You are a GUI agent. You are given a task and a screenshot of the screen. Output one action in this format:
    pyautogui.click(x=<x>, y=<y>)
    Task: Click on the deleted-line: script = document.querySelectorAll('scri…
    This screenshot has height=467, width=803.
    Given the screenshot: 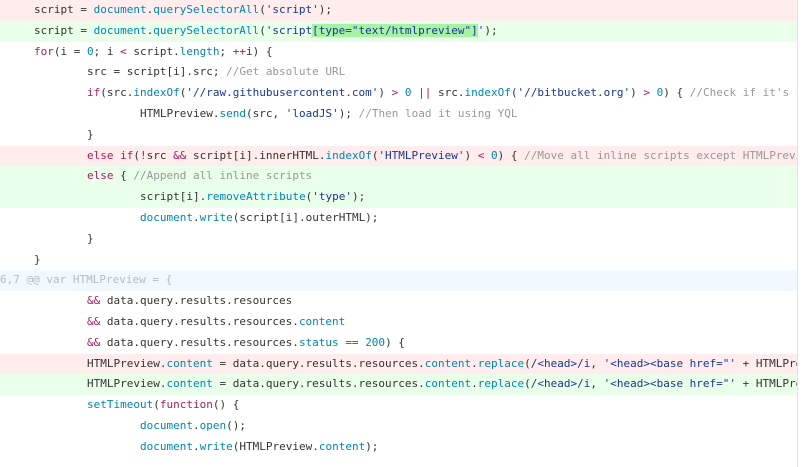 What is the action you would take?
    pyautogui.click(x=398, y=10)
    